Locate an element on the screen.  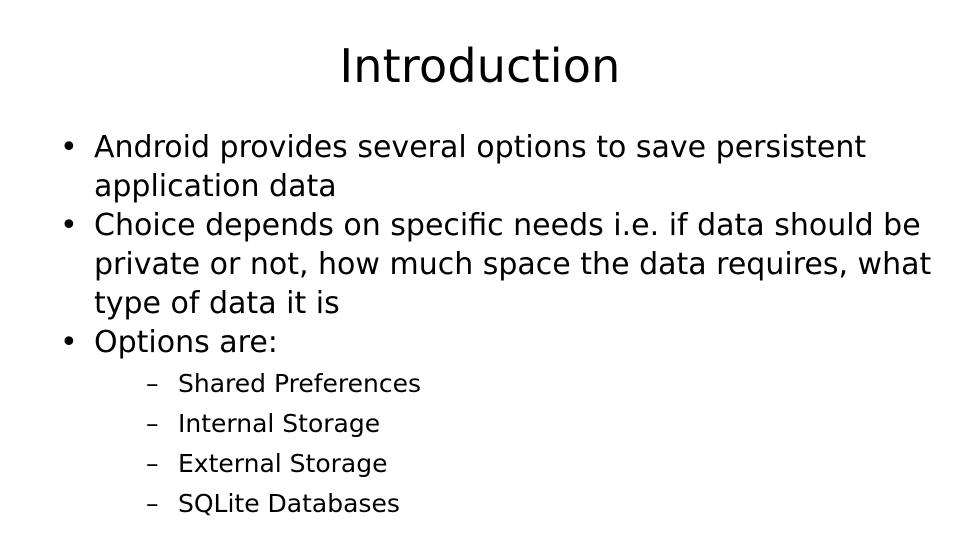
sub-list-item: – External Storage is located at coordinates (513, 464).